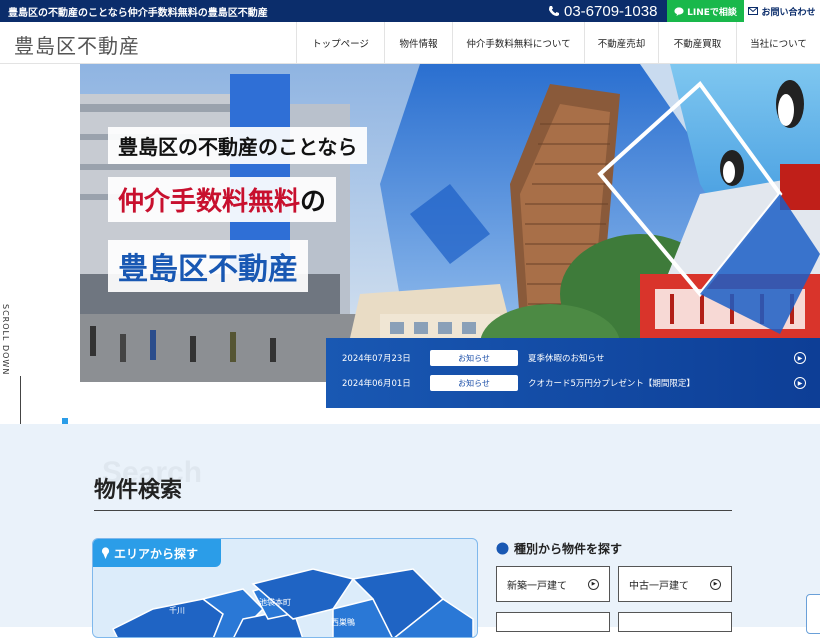 This screenshot has height=638, width=820. Describe the element at coordinates (208, 266) in the screenshot. I see `hero-headline-line-3: 豊島区不動産` at that location.